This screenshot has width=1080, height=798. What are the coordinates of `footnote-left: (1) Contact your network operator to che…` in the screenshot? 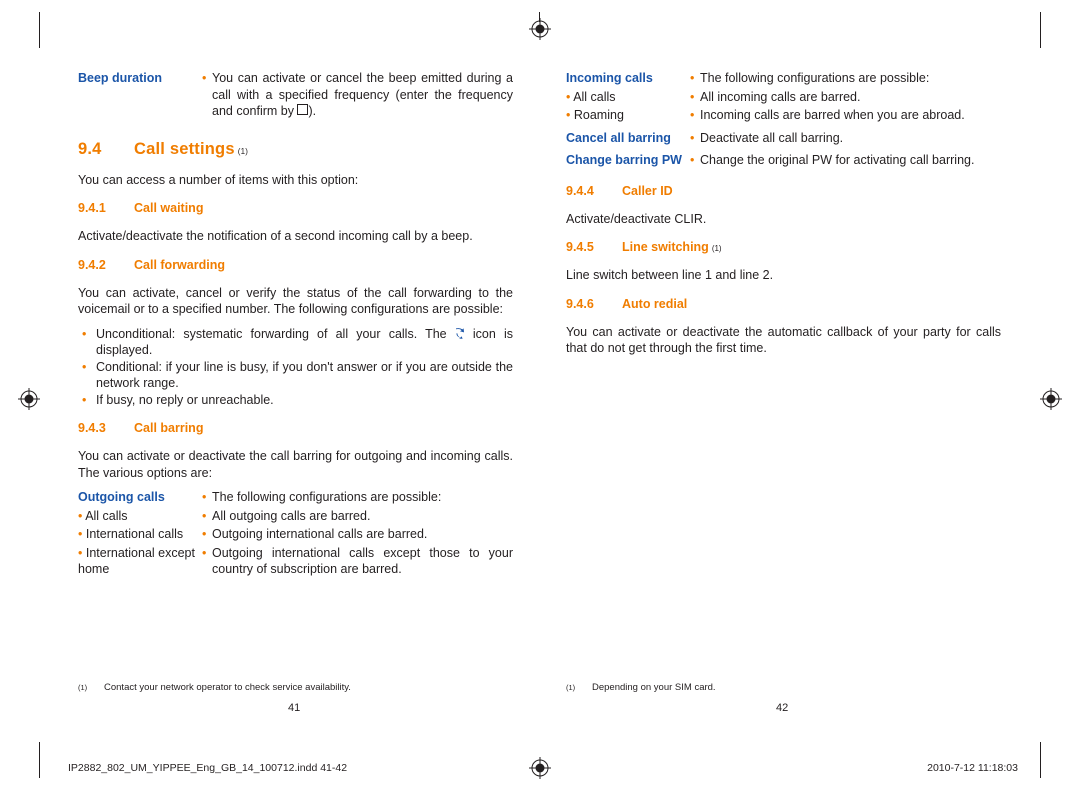 It's located at (298, 687).